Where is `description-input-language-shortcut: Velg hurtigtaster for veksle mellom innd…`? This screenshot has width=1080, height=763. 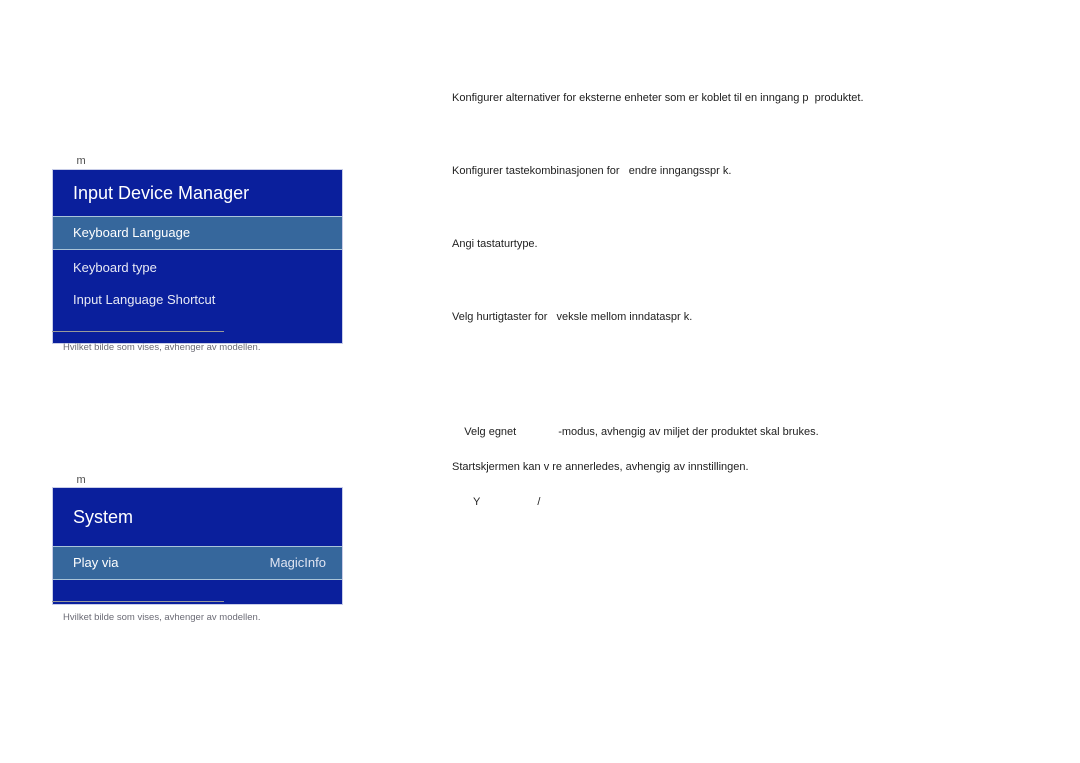 description-input-language-shortcut: Velg hurtigtaster for veksle mellom innd… is located at coordinates (572, 317).